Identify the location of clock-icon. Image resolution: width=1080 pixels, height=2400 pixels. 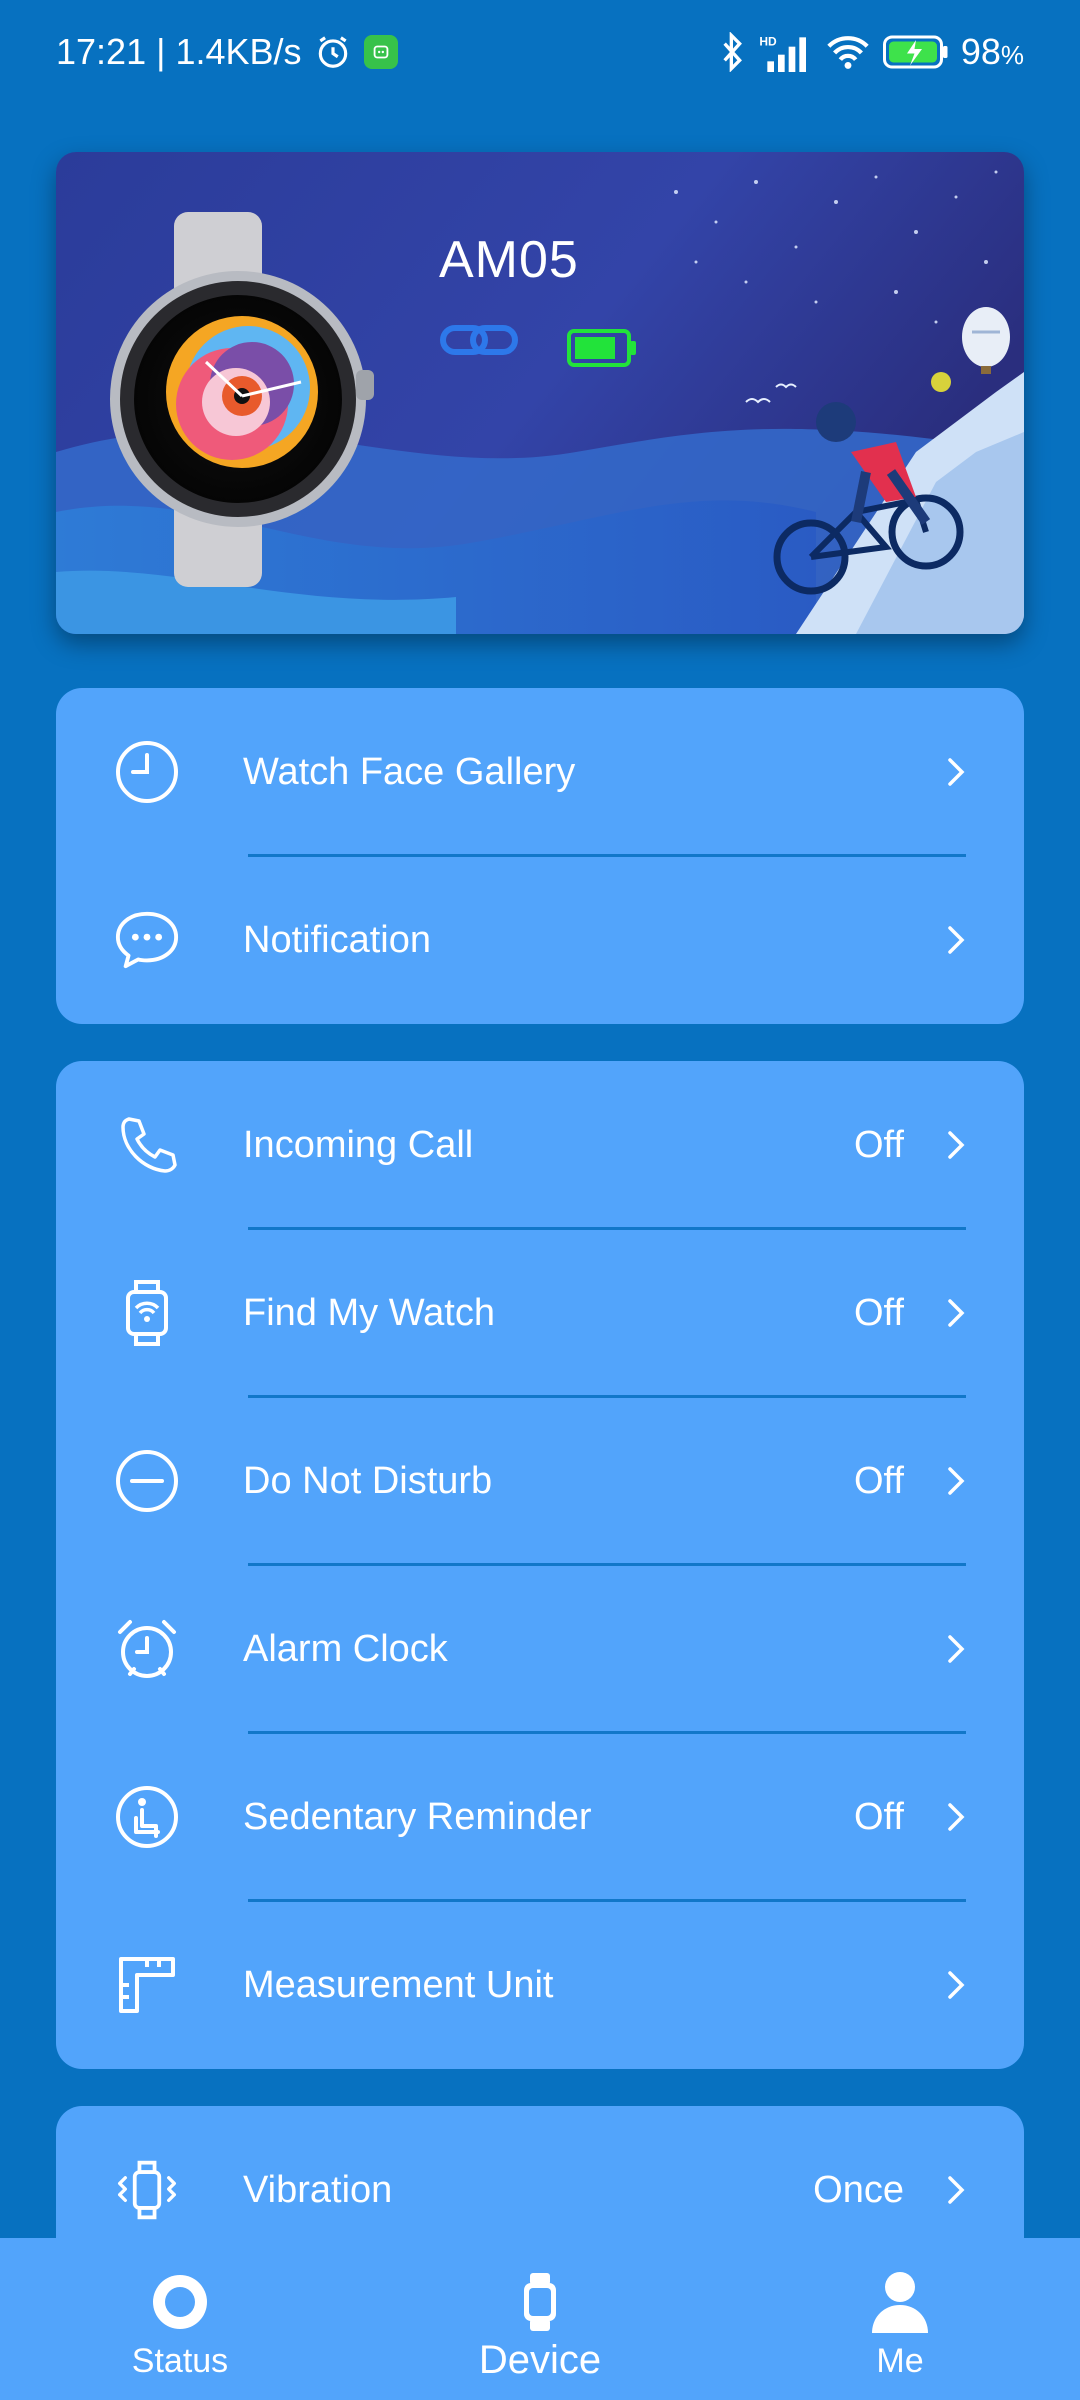
(147, 772).